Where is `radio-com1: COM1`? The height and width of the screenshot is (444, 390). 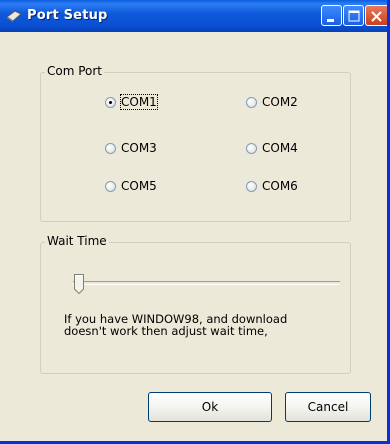 radio-com1: COM1 is located at coordinates (131, 102).